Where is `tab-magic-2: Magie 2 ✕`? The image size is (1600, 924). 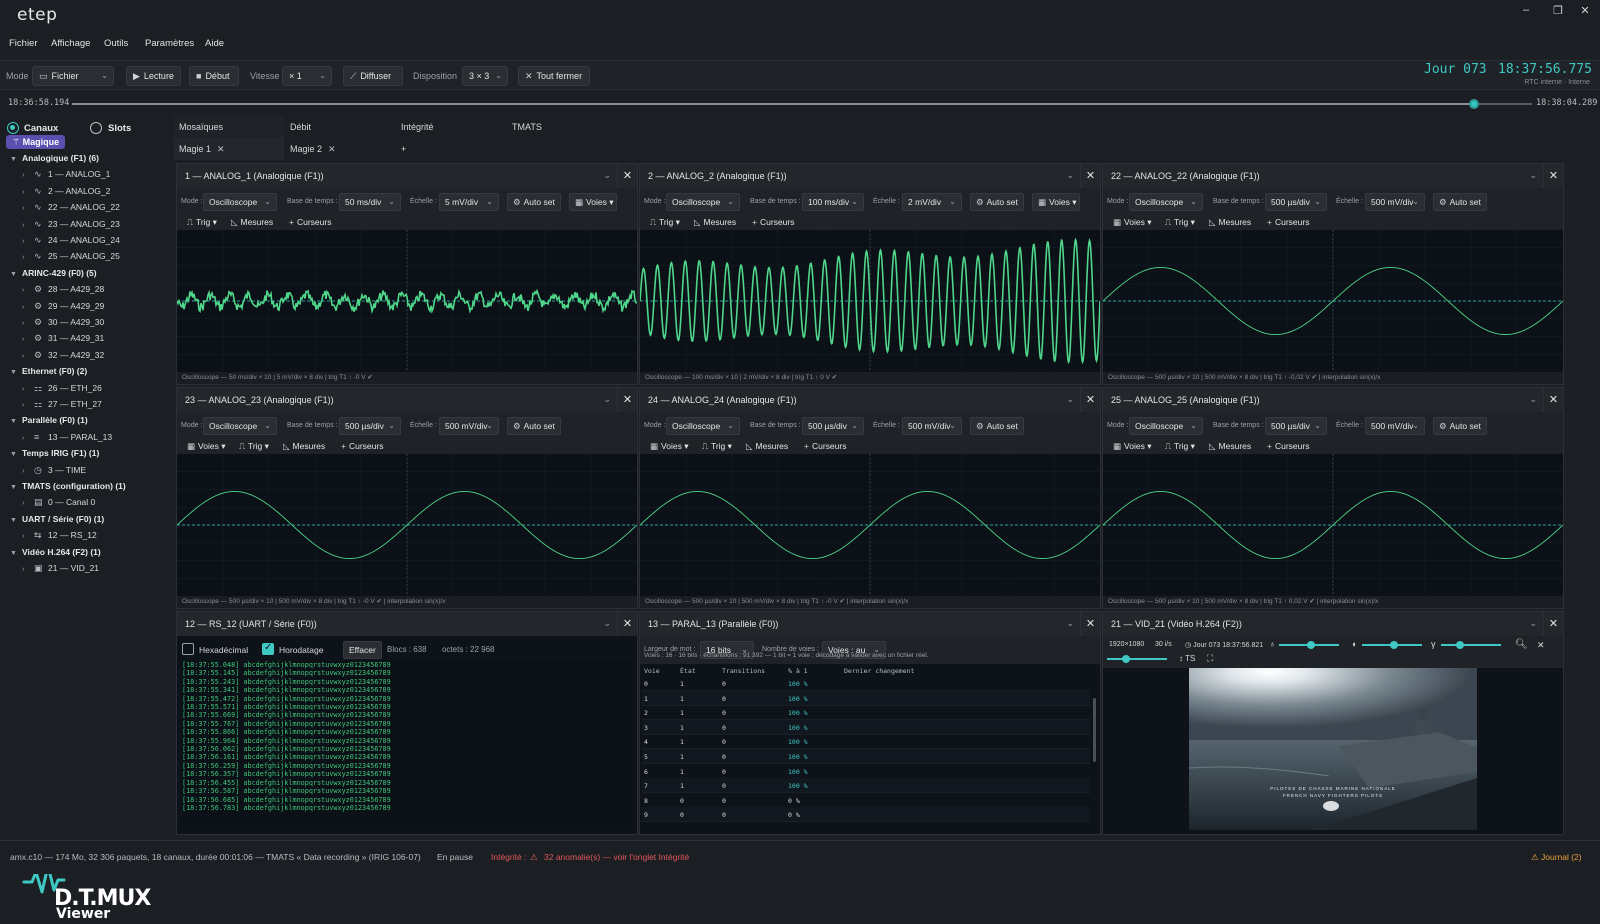 tab-magic-2: Magie 2 ✕ is located at coordinates (340, 149).